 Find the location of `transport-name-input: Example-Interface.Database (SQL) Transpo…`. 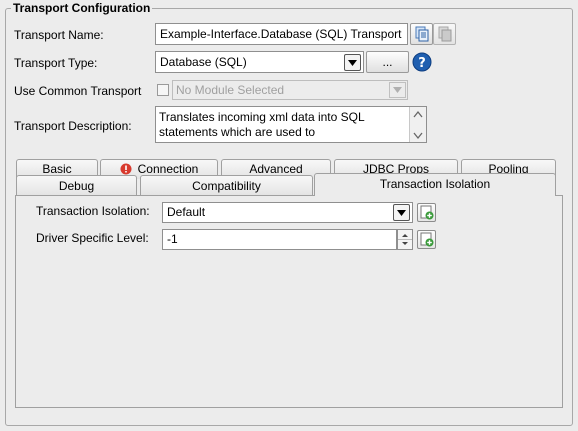

transport-name-input: Example-Interface.Database (SQL) Transpo… is located at coordinates (281, 34).